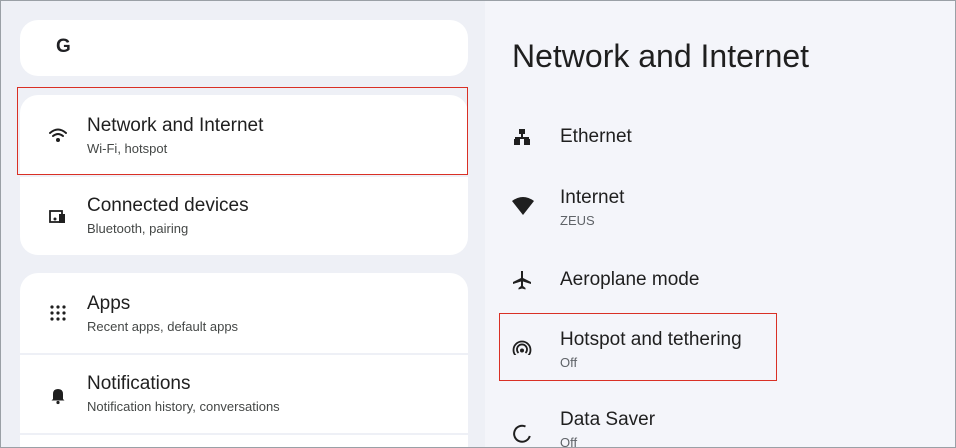 The width and height of the screenshot is (956, 448). What do you see at coordinates (577, 220) in the screenshot?
I see `settings-item-subtitle: ZEUS` at bounding box center [577, 220].